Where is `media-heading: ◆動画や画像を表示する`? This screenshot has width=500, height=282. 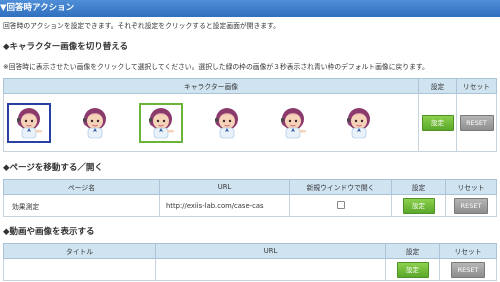 media-heading: ◆動画や画像を表示する is located at coordinates (49, 232).